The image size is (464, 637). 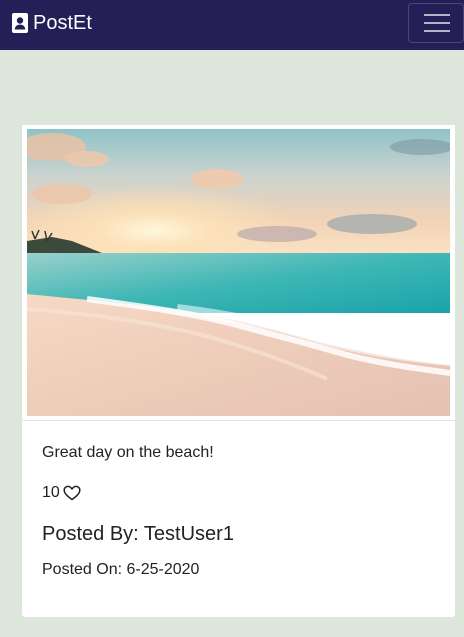 I want to click on post-caption: Great day on the beach!, so click(x=128, y=452).